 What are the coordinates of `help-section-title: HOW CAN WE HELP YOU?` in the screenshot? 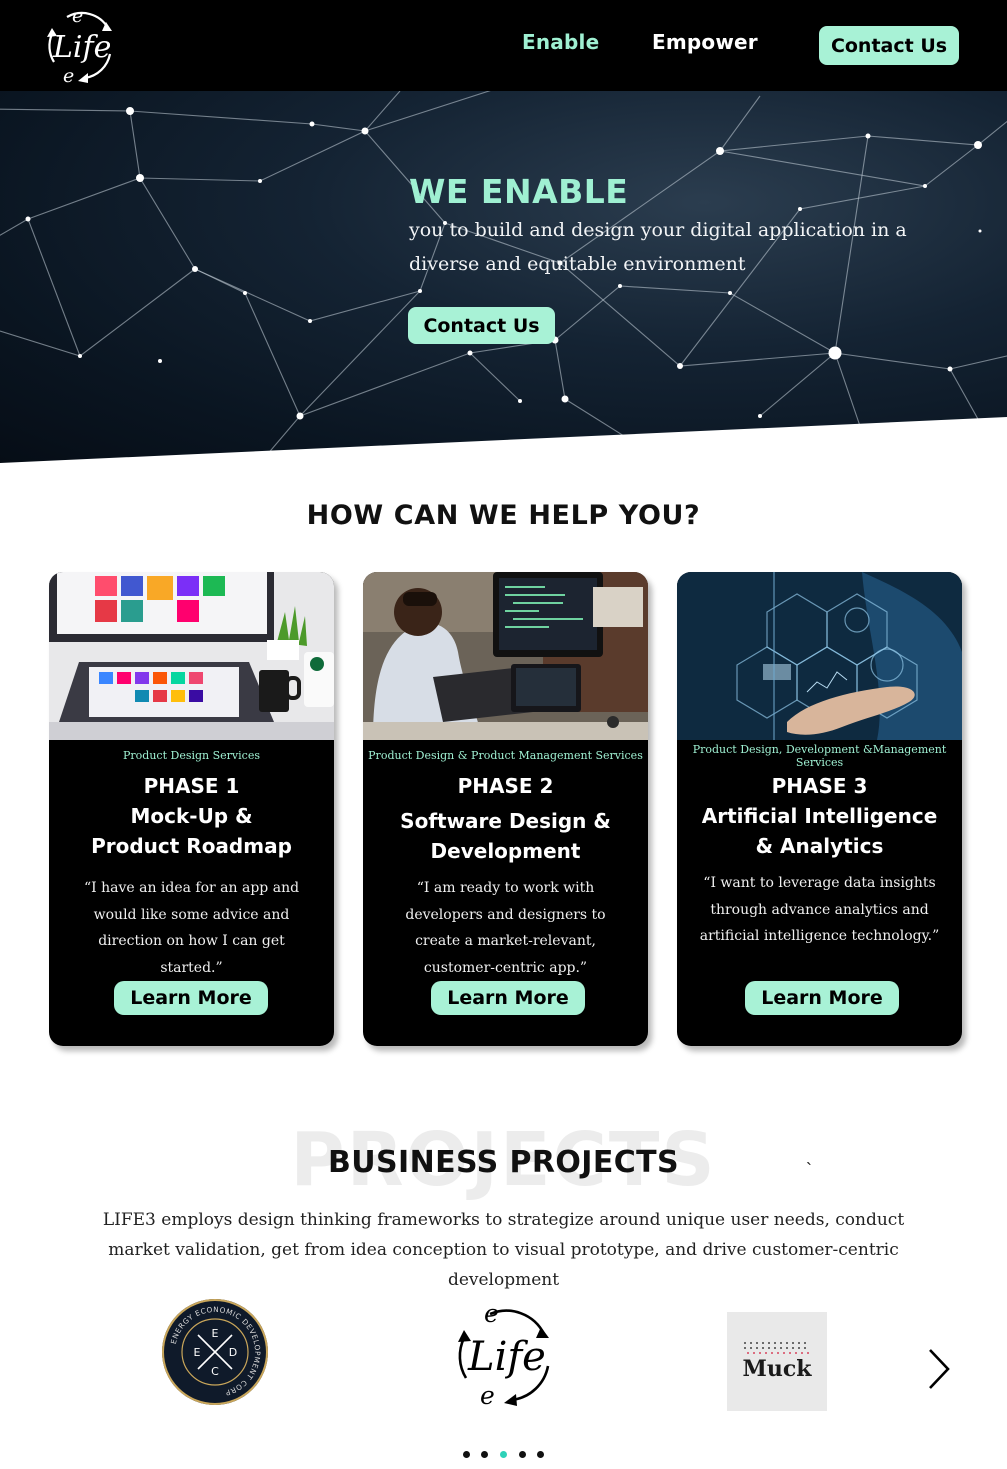 It's located at (503, 515).